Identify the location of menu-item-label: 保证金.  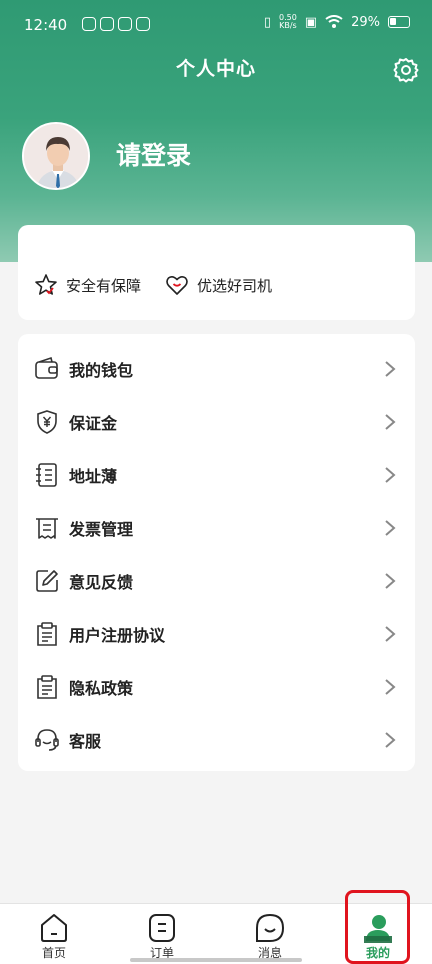
(93, 423).